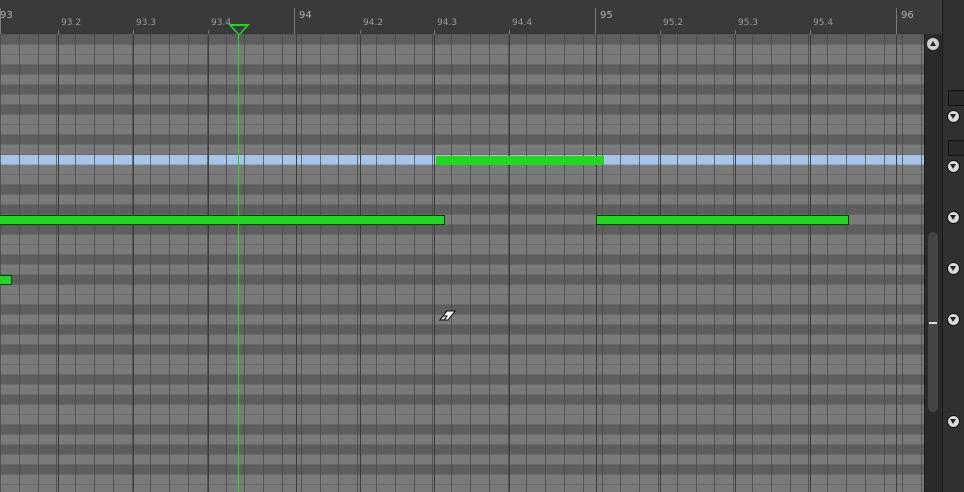 This screenshot has height=492, width=964. What do you see at coordinates (71, 23) in the screenshot?
I see `beat-label: 93.2` at bounding box center [71, 23].